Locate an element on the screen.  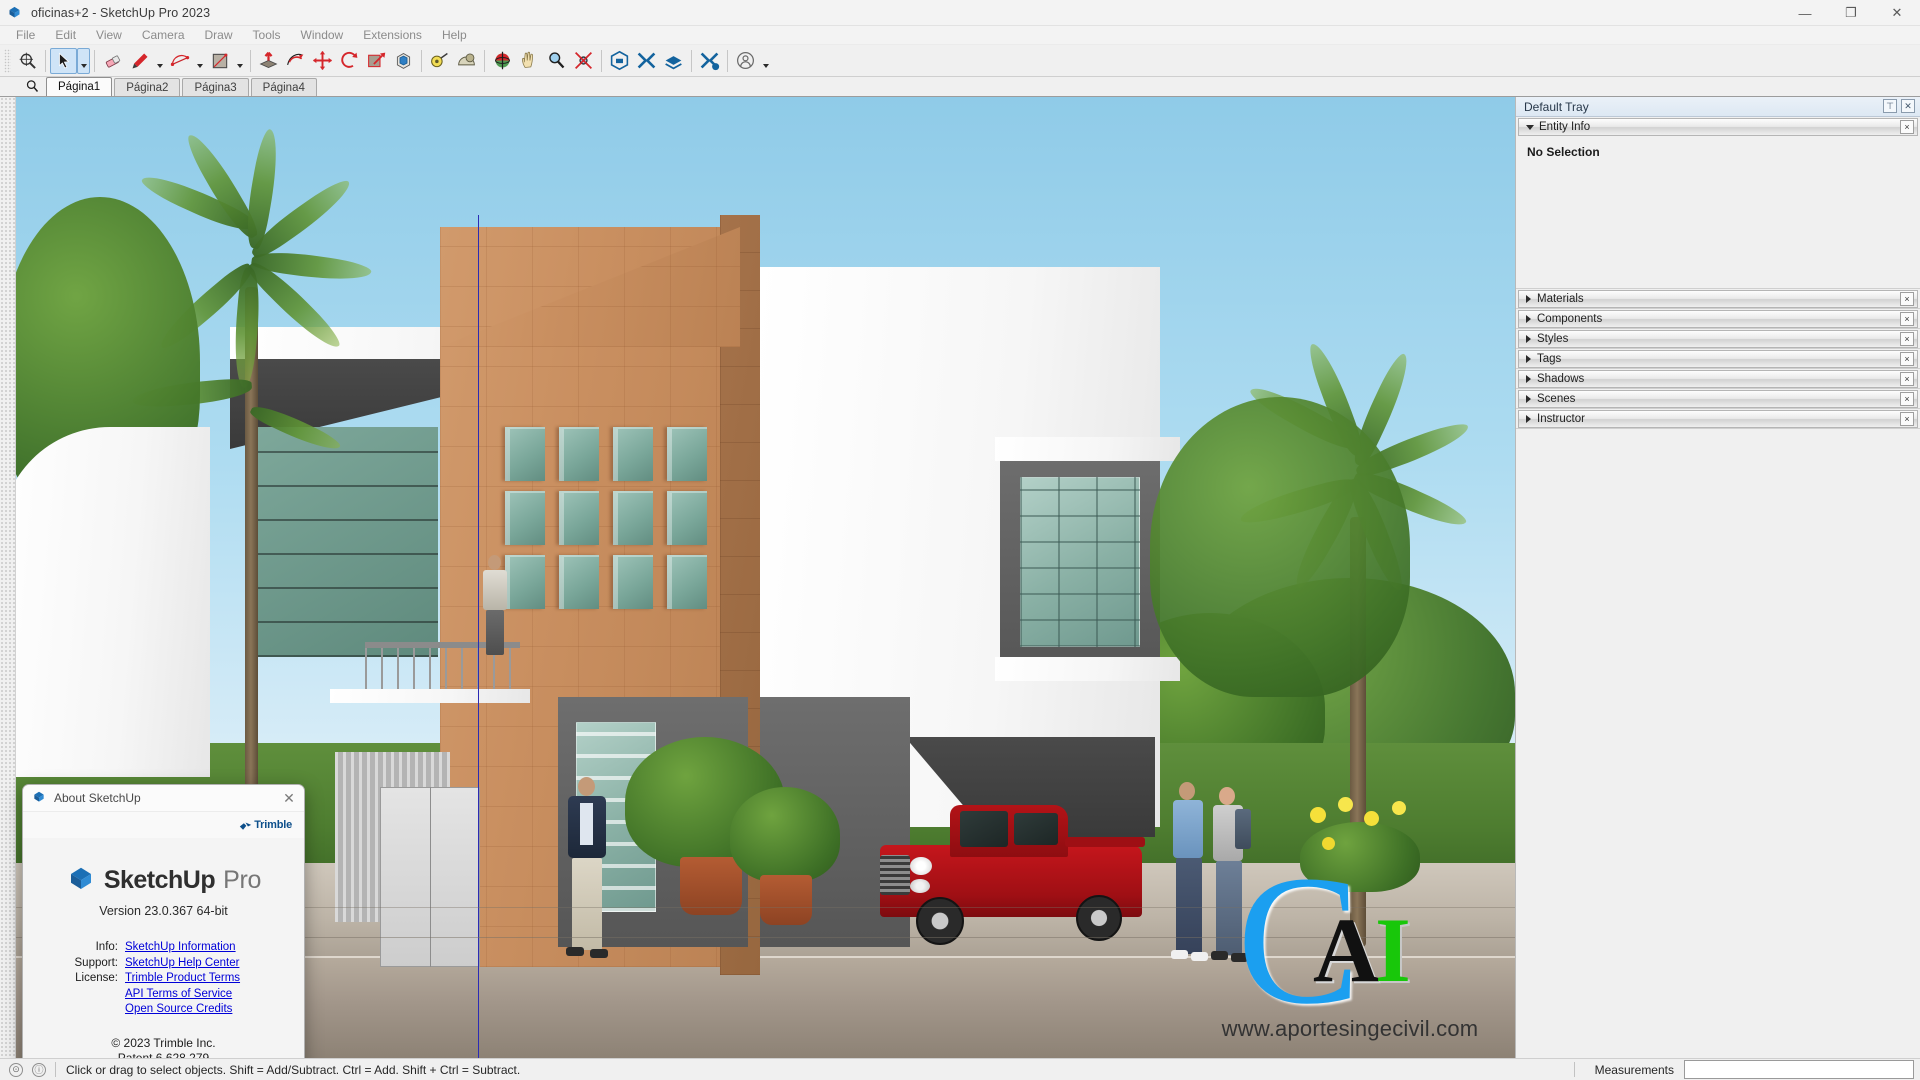
scene-tab-pagina4: Página4 is located at coordinates (283, 87).